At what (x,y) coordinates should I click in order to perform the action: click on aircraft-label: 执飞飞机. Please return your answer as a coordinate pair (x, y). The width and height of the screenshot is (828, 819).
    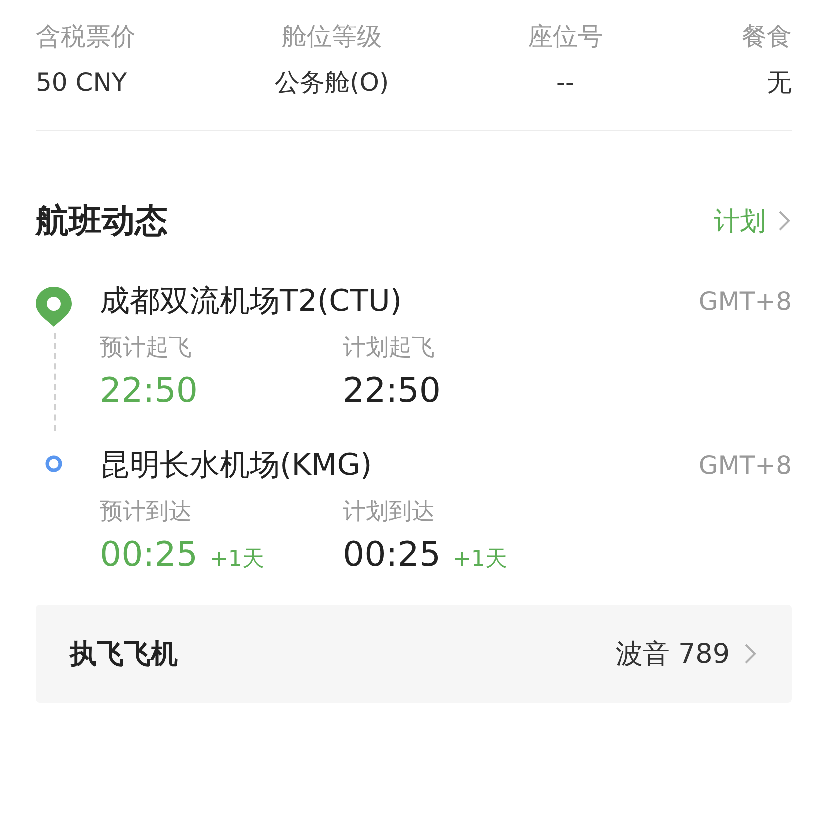
    Looking at the image, I should click on (124, 655).